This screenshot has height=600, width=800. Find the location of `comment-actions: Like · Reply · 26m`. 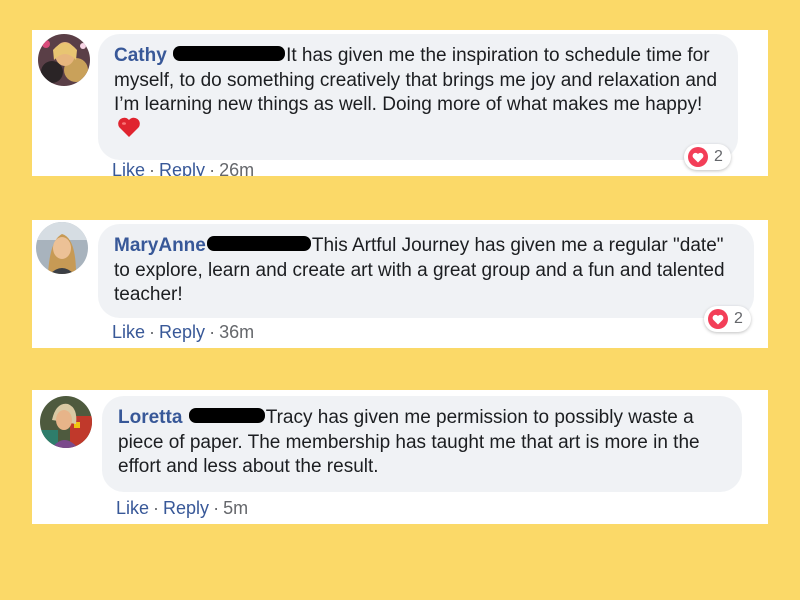

comment-actions: Like · Reply · 26m is located at coordinates (183, 168).